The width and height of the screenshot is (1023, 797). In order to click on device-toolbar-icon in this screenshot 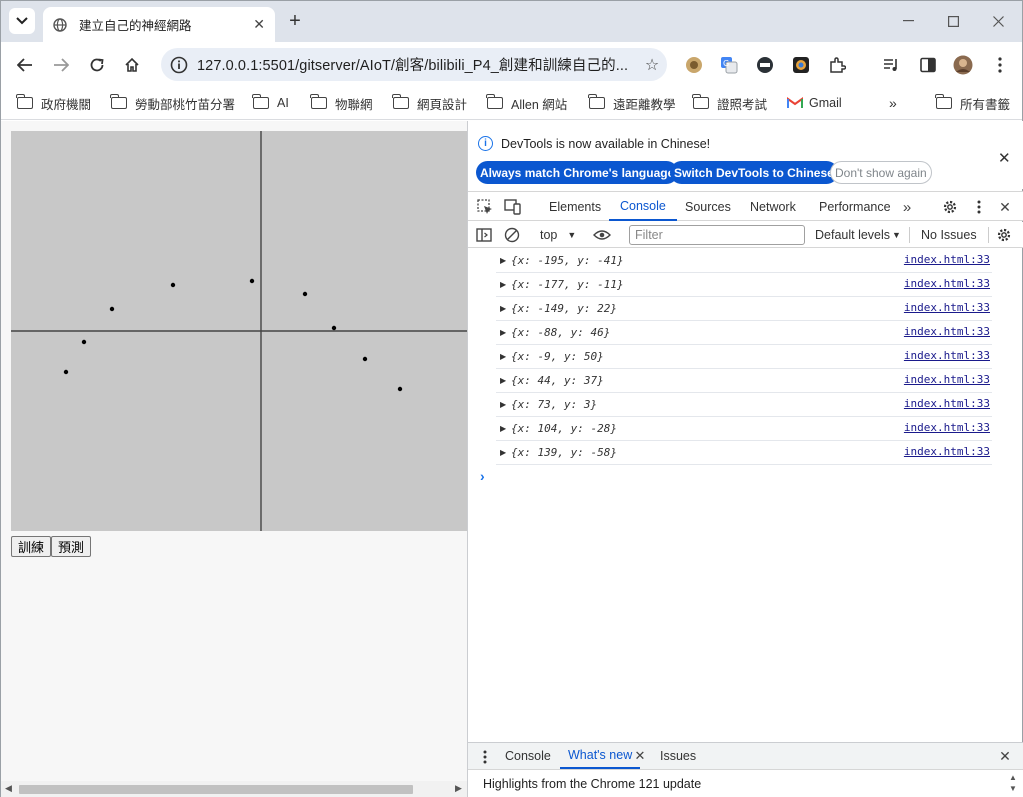, I will do `click(513, 207)`.